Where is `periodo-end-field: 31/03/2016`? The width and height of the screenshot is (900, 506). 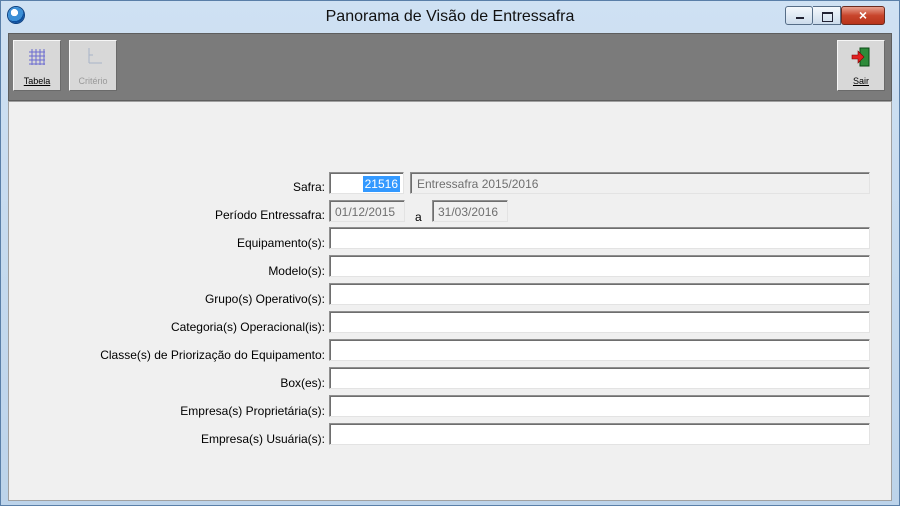
periodo-end-field: 31/03/2016 is located at coordinates (470, 211).